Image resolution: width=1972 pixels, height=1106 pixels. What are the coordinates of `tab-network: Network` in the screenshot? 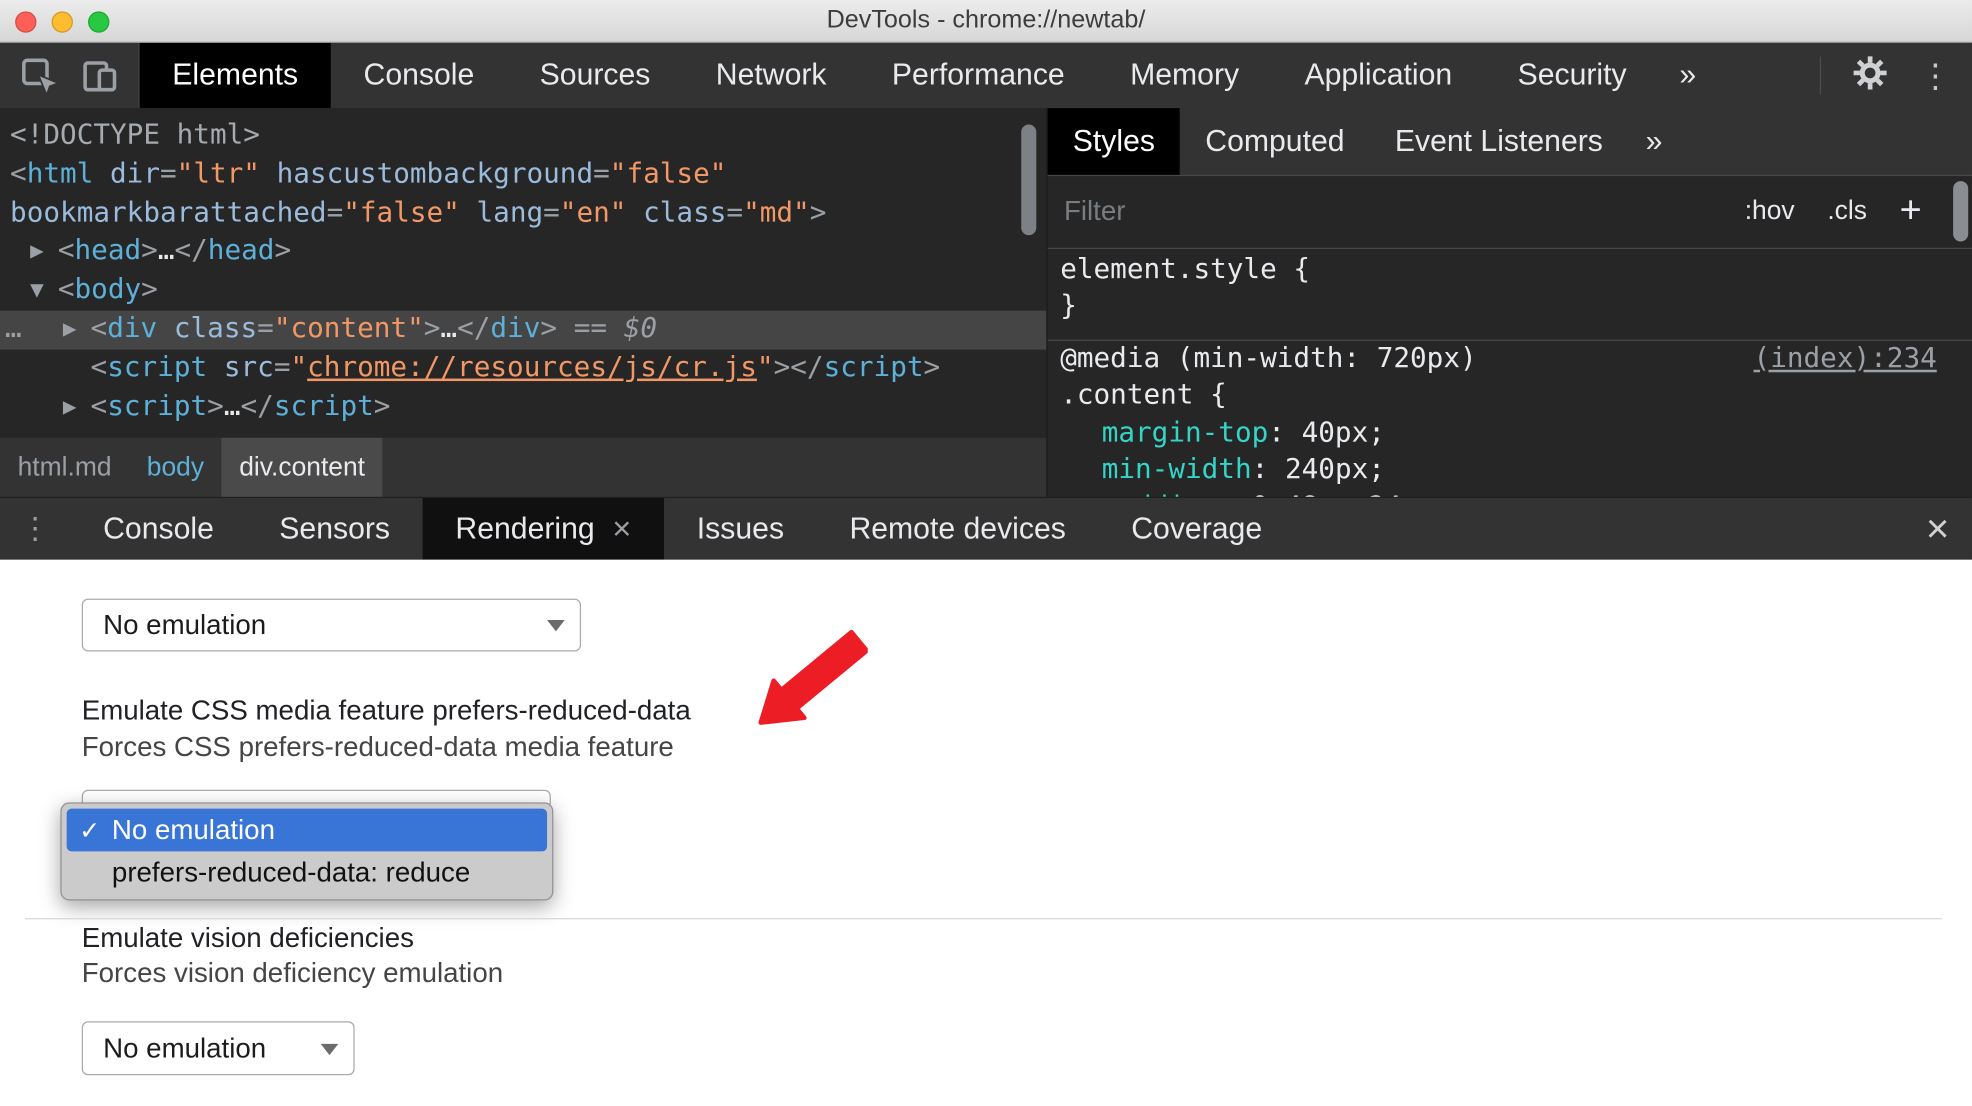 It's located at (771, 75).